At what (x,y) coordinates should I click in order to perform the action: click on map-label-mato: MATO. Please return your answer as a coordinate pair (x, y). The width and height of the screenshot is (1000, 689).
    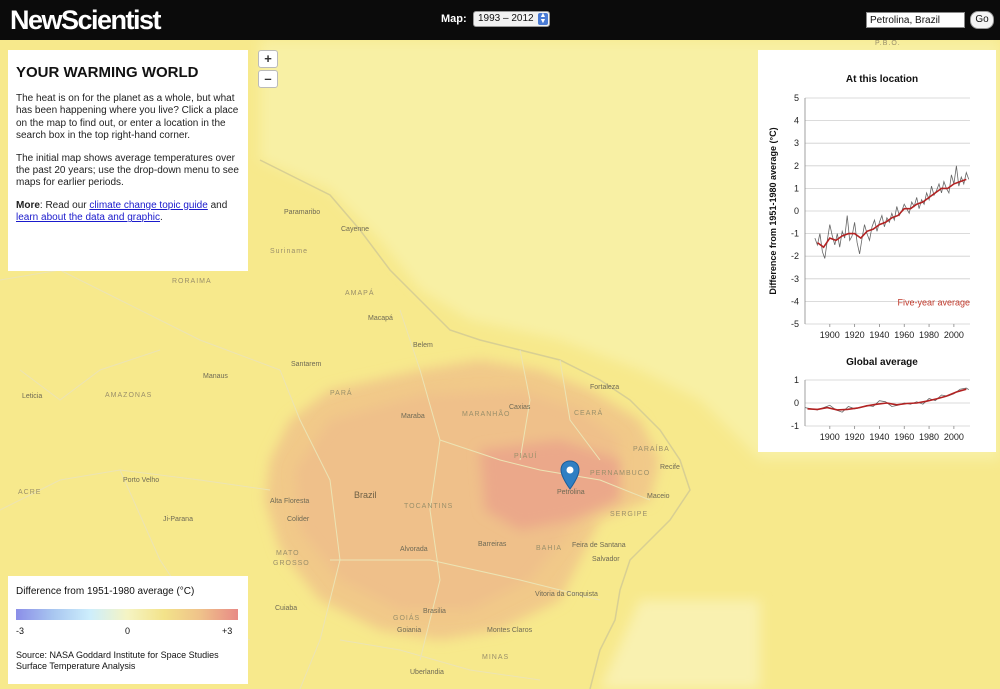
    Looking at the image, I should click on (288, 553).